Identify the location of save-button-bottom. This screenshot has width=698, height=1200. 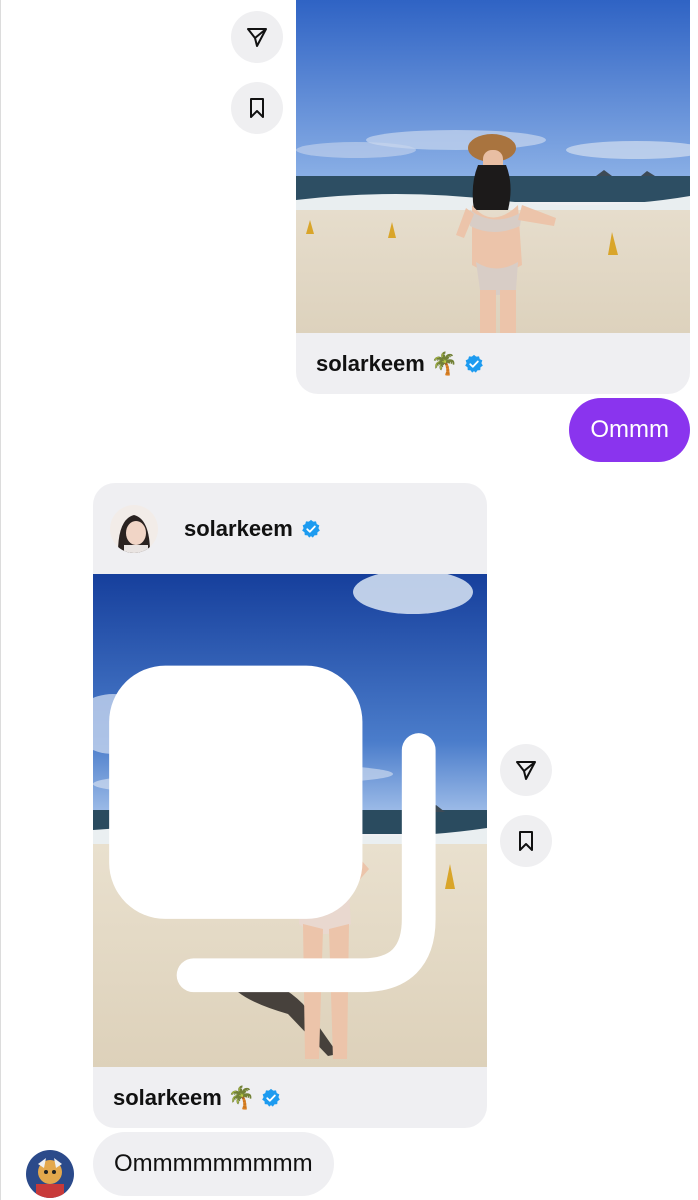
(526, 841).